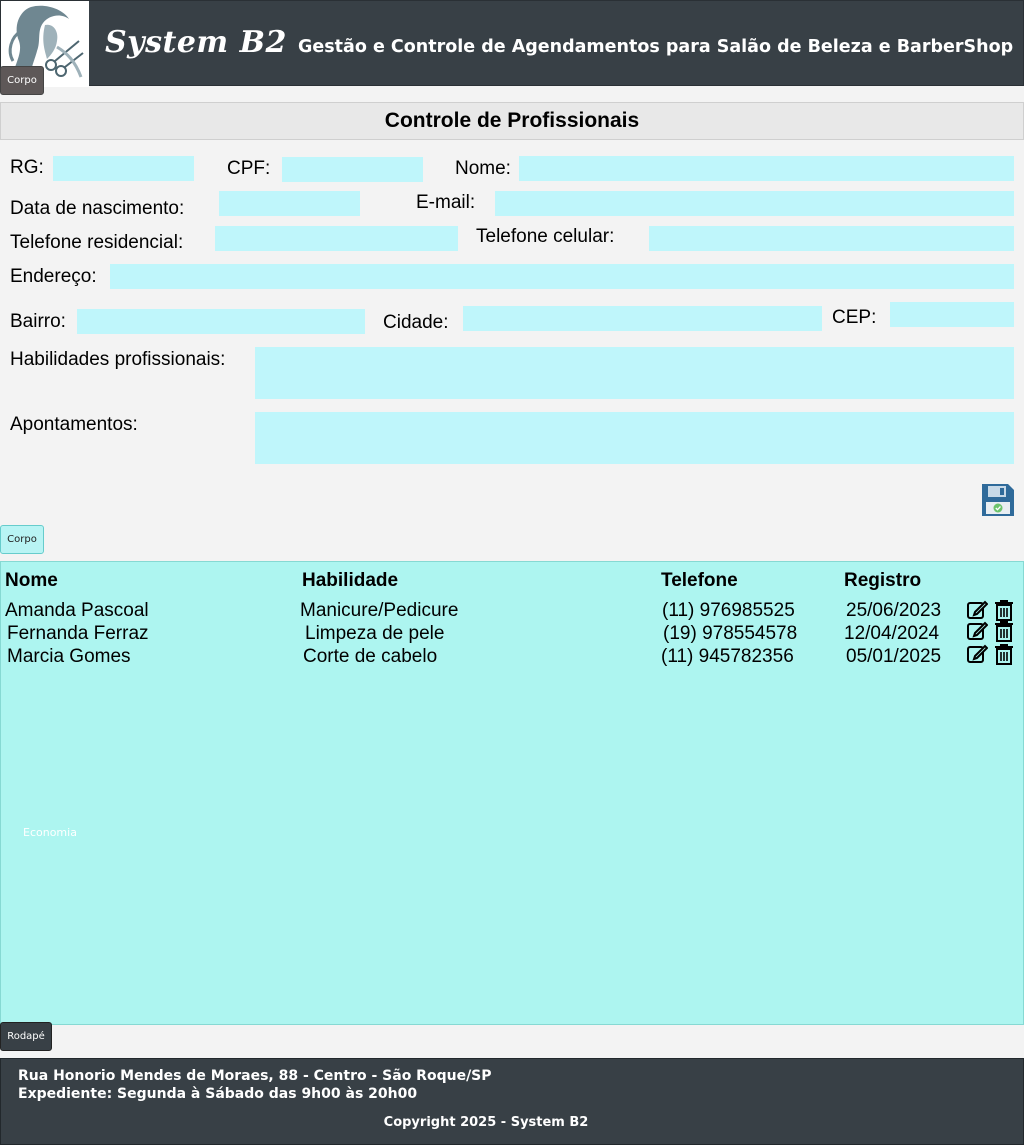 Image resolution: width=1024 pixels, height=1145 pixels. Describe the element at coordinates (727, 656) in the screenshot. I see `cell-telefone: (11) 945782356` at that location.